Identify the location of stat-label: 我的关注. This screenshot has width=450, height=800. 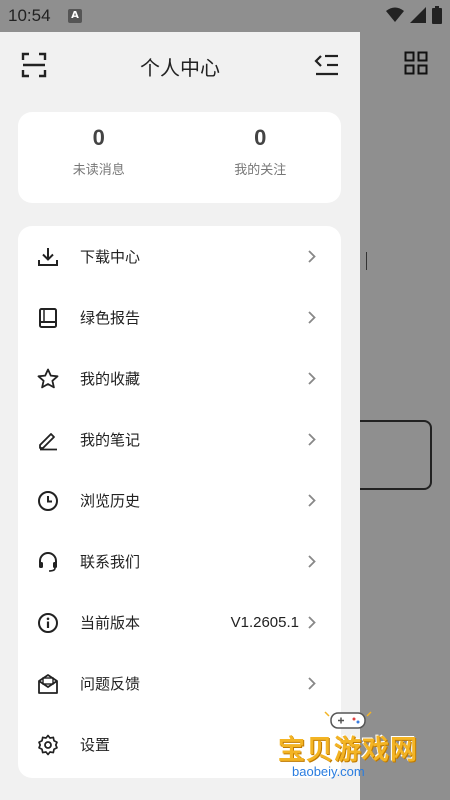
(260, 170).